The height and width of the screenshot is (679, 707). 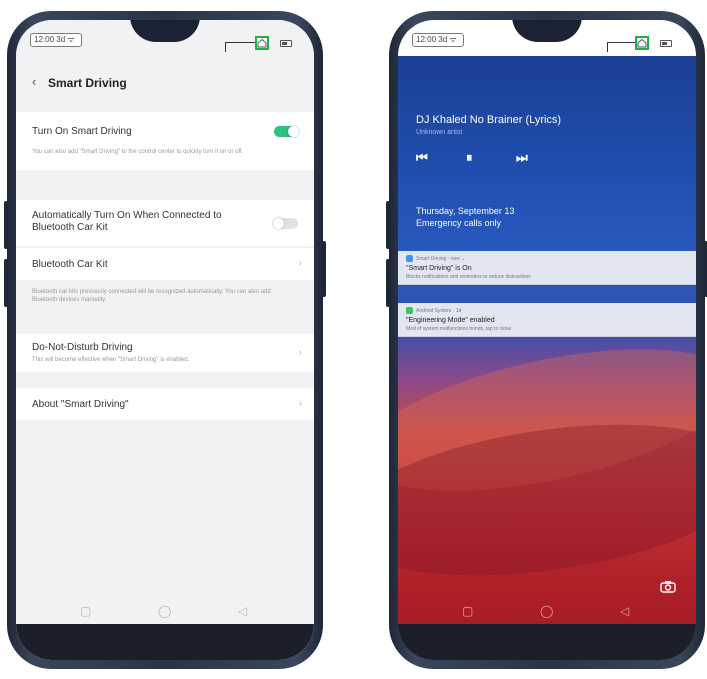 I want to click on emergency-calls-text: Emergency calls only, so click(x=459, y=223).